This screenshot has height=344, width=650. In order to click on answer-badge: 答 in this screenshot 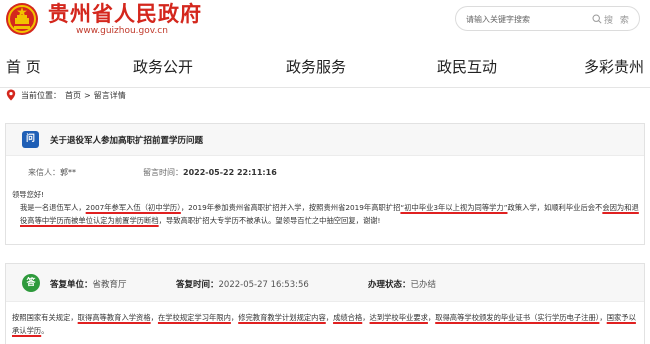, I will do `click(31, 283)`.